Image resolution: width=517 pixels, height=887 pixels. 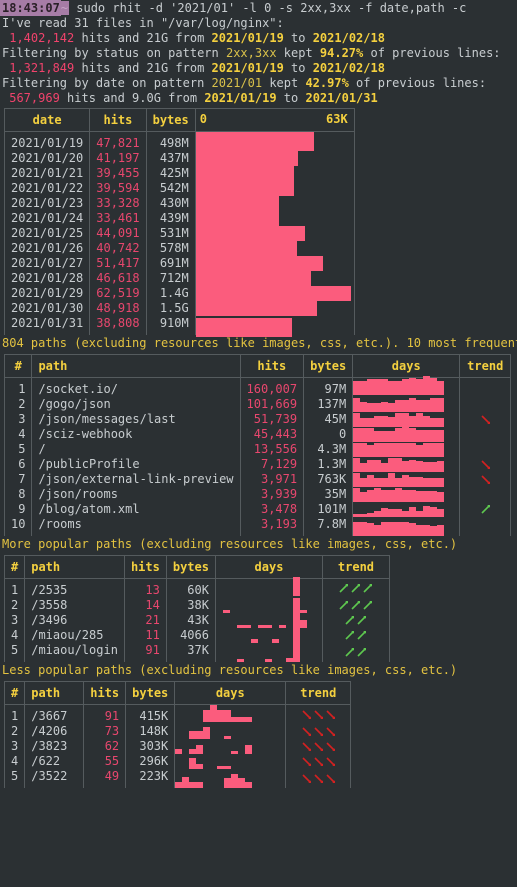 What do you see at coordinates (179, 278) in the screenshot?
I see `table-row: 2021/01/28 46,618 712M` at bounding box center [179, 278].